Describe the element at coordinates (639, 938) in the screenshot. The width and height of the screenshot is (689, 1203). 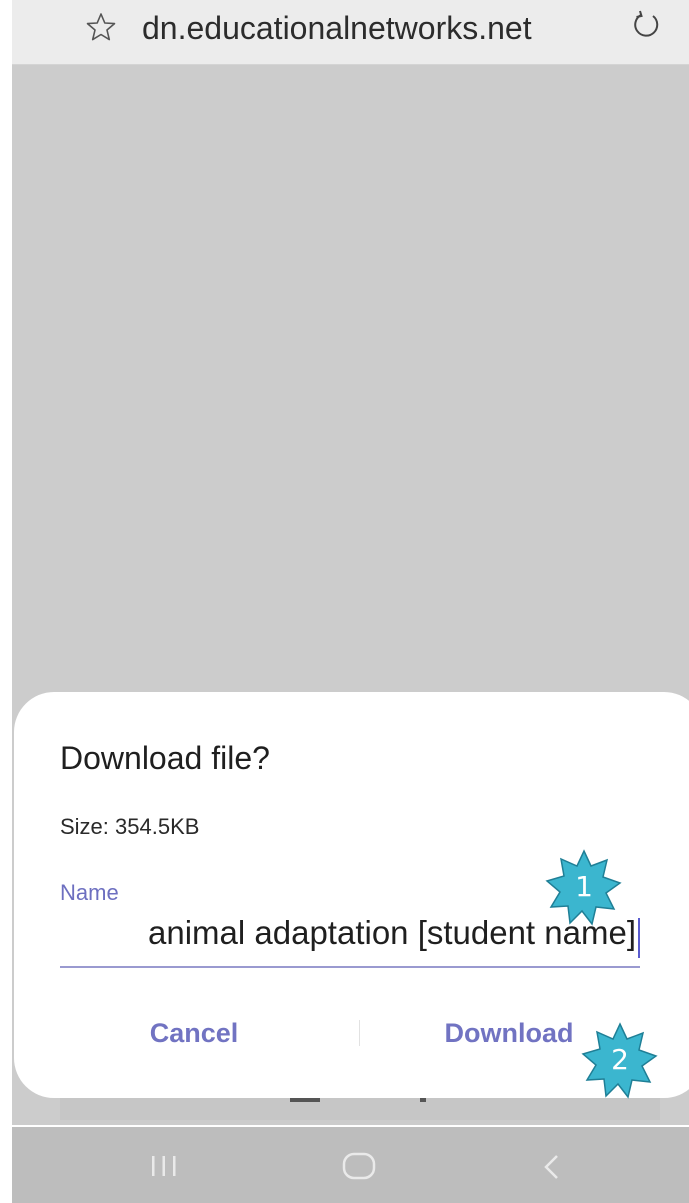
I see `text-caret` at that location.